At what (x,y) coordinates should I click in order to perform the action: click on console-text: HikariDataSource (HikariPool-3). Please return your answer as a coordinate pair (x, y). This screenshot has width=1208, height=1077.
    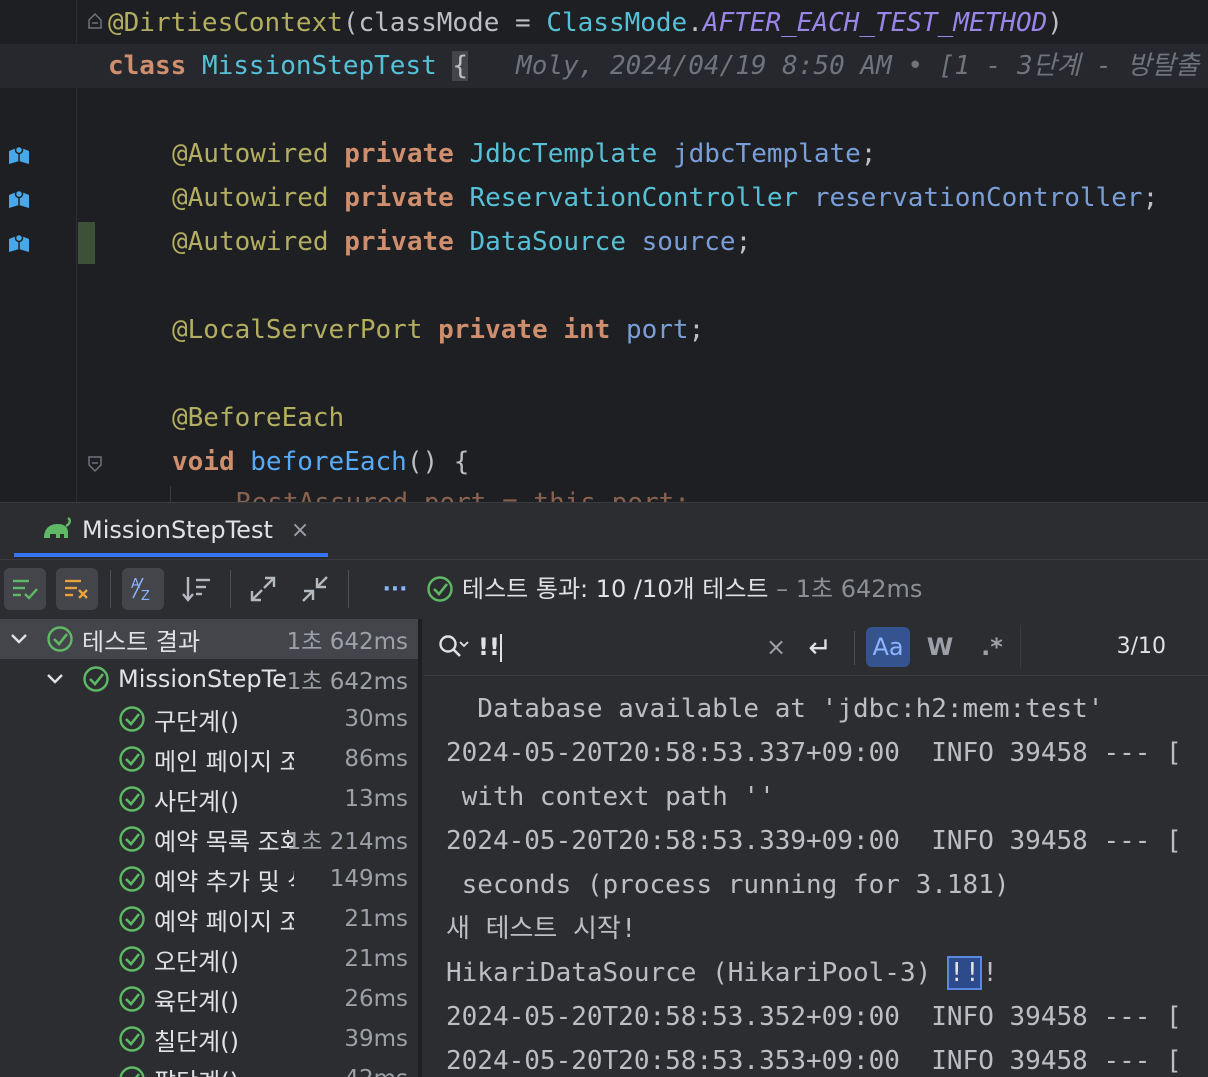
    Looking at the image, I should click on (696, 973).